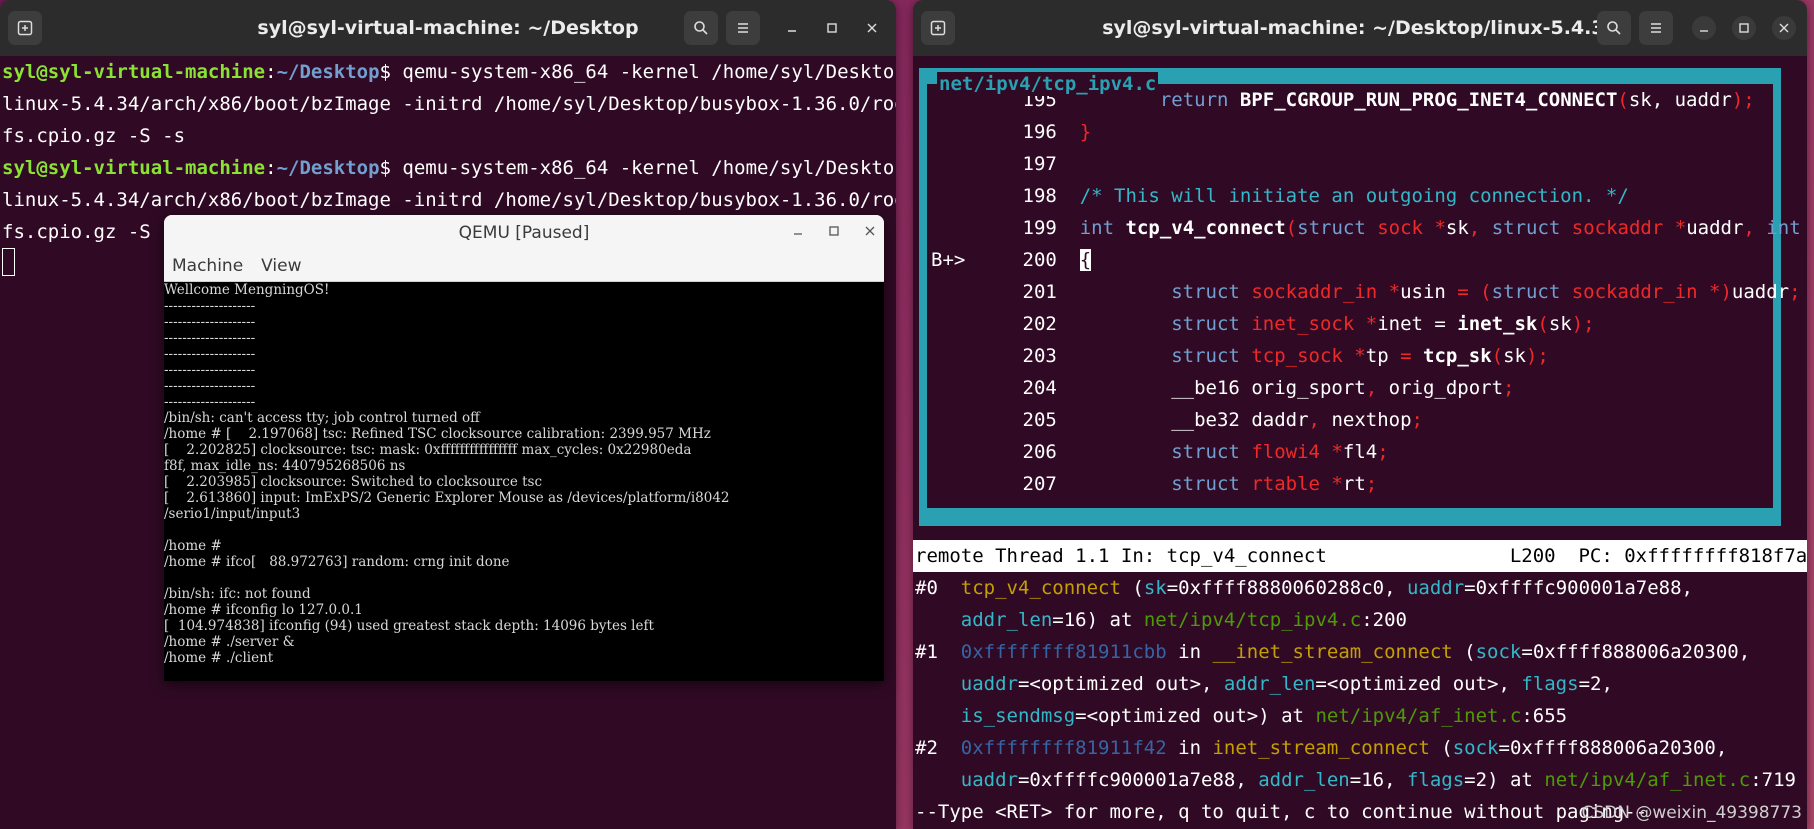 The image size is (1814, 829). I want to click on terminal-line: fs.cpio.gz -S -, so click(88, 232).